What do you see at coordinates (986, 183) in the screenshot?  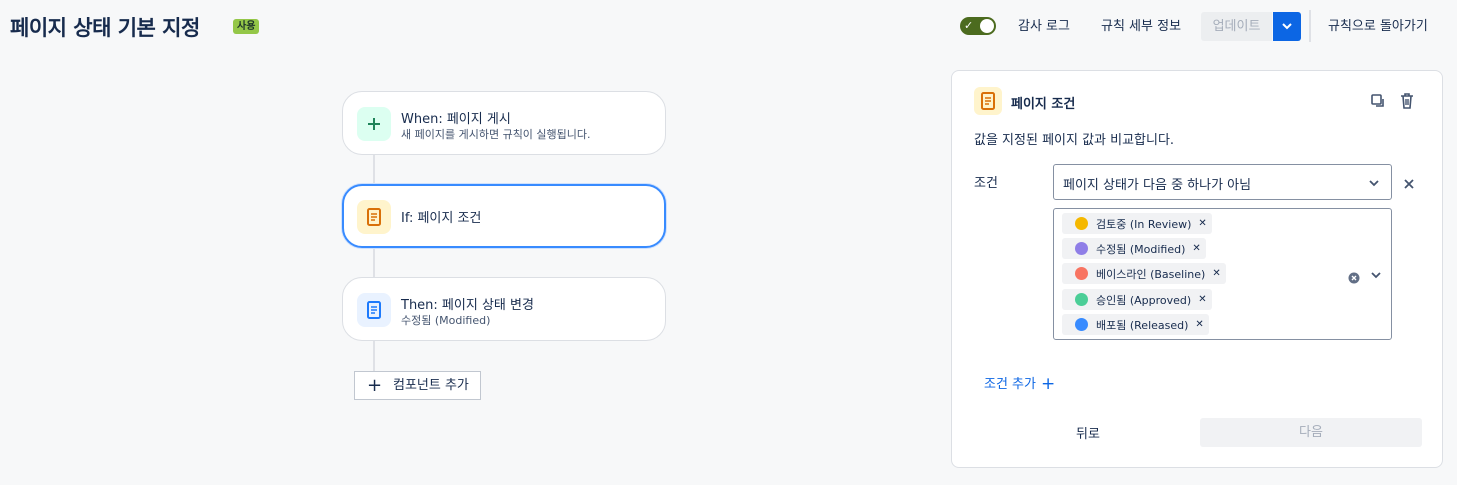 I see `condition-label: 조건` at bounding box center [986, 183].